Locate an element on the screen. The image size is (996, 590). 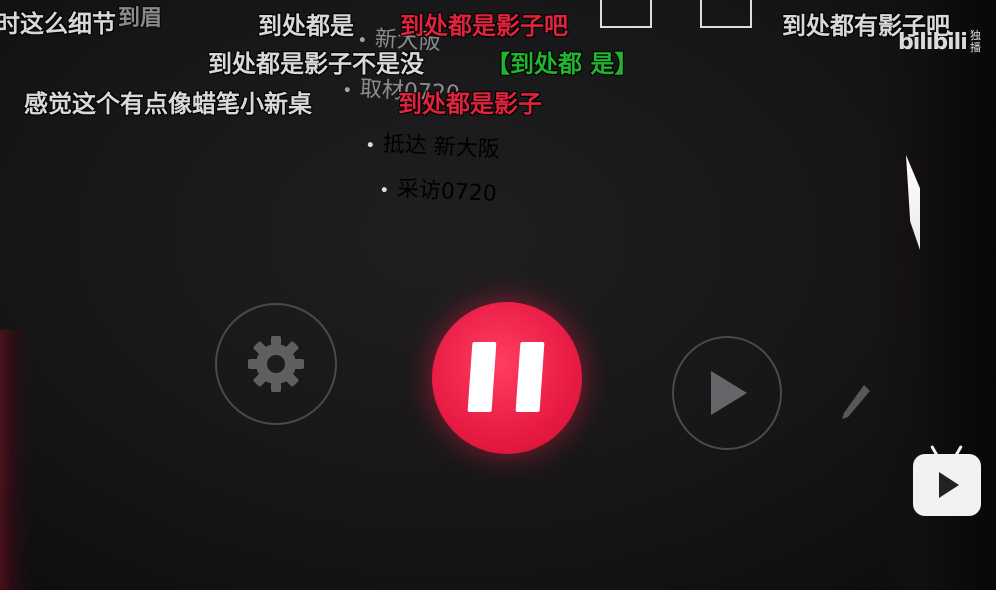
edit-button is located at coordinates (855, 405).